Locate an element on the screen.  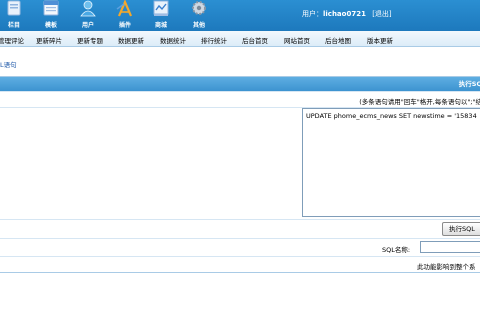
panel-title: 执行SQ is located at coordinates (240, 84).